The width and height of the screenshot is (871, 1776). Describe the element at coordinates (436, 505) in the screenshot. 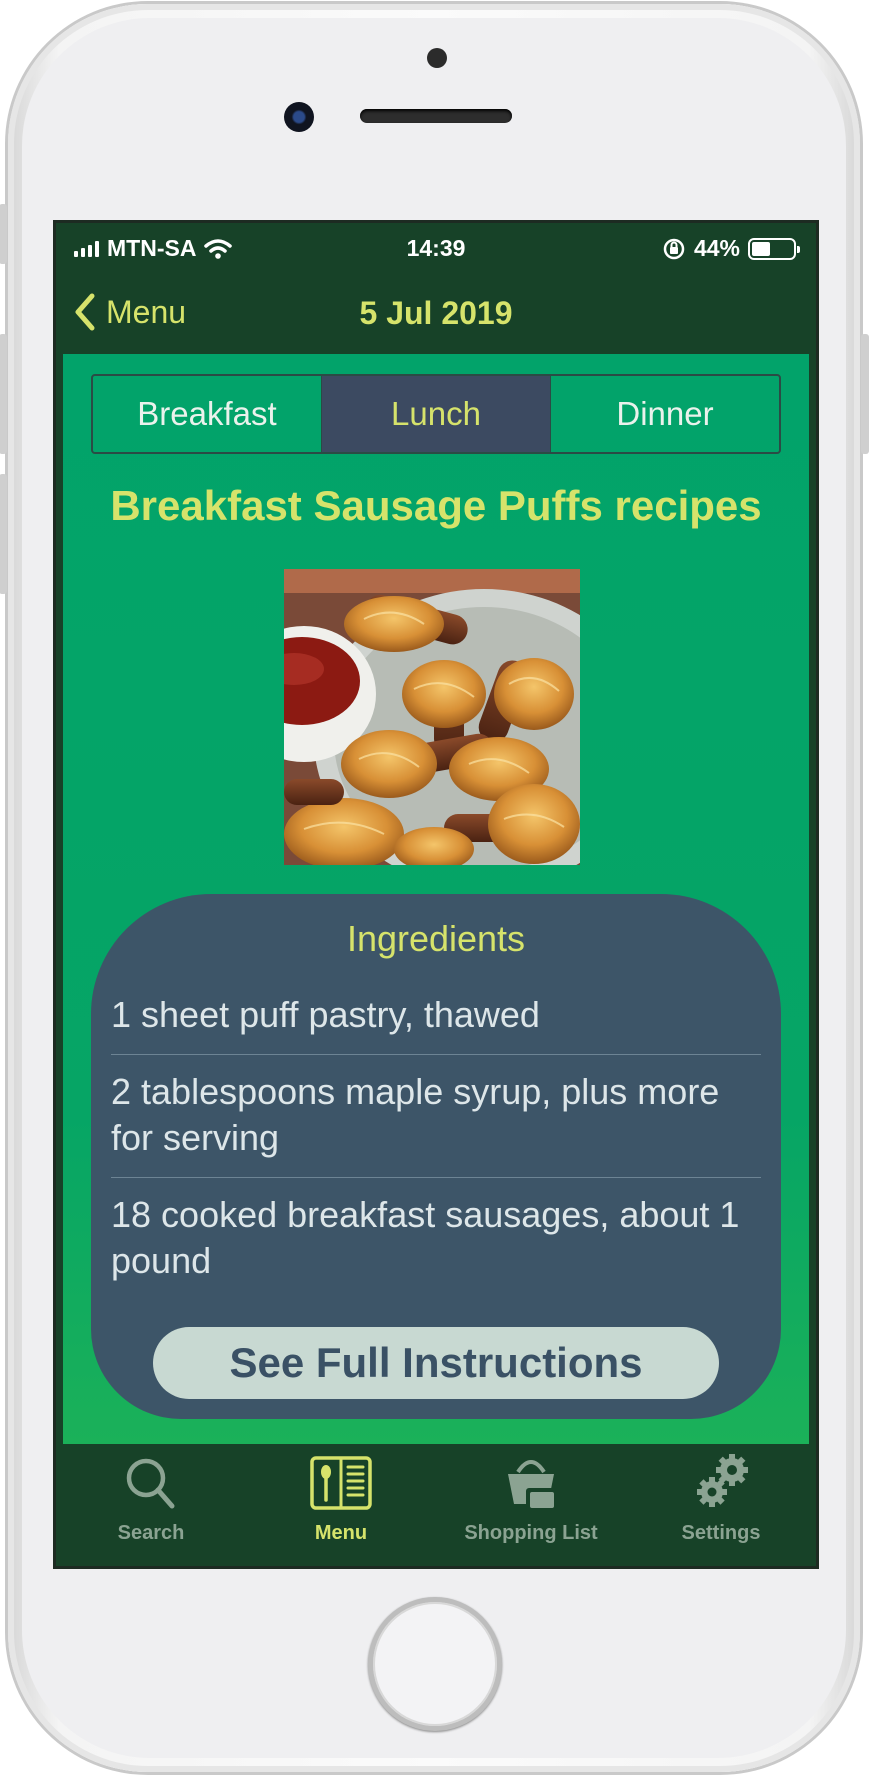

I see `recipe-title: Breakfast Sausage Puffs recipes` at that location.